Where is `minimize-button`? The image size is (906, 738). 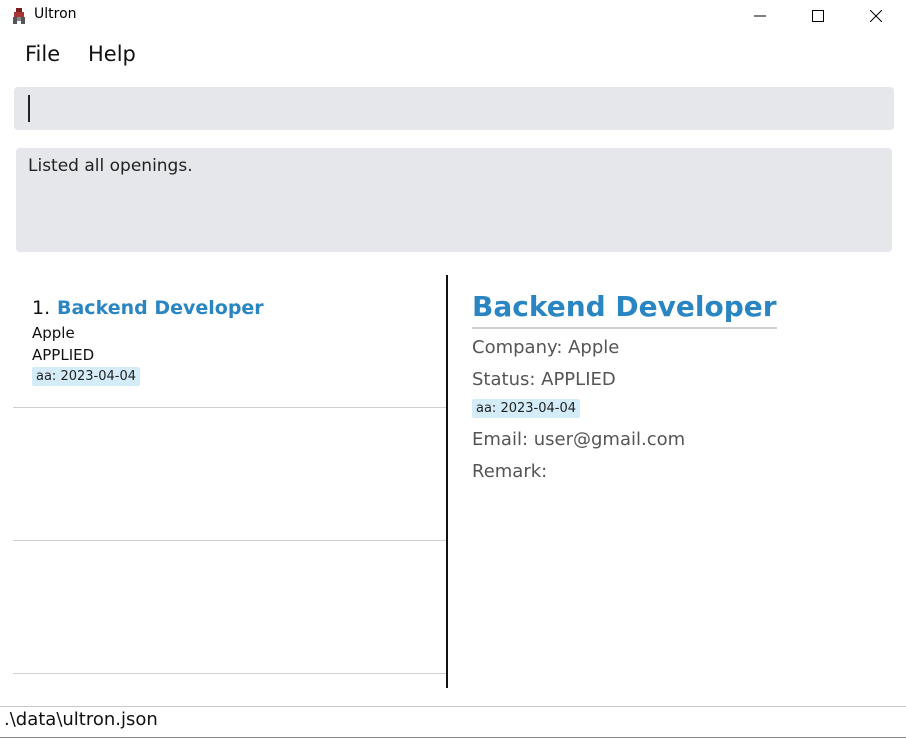 minimize-button is located at coordinates (760, 16).